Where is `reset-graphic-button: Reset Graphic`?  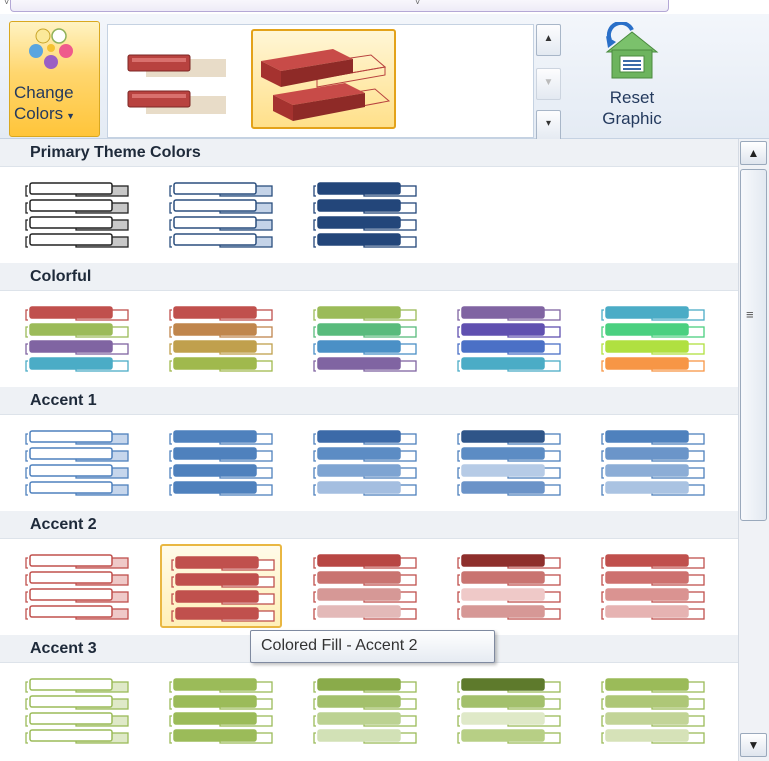 reset-graphic-button: Reset Graphic is located at coordinates (632, 77).